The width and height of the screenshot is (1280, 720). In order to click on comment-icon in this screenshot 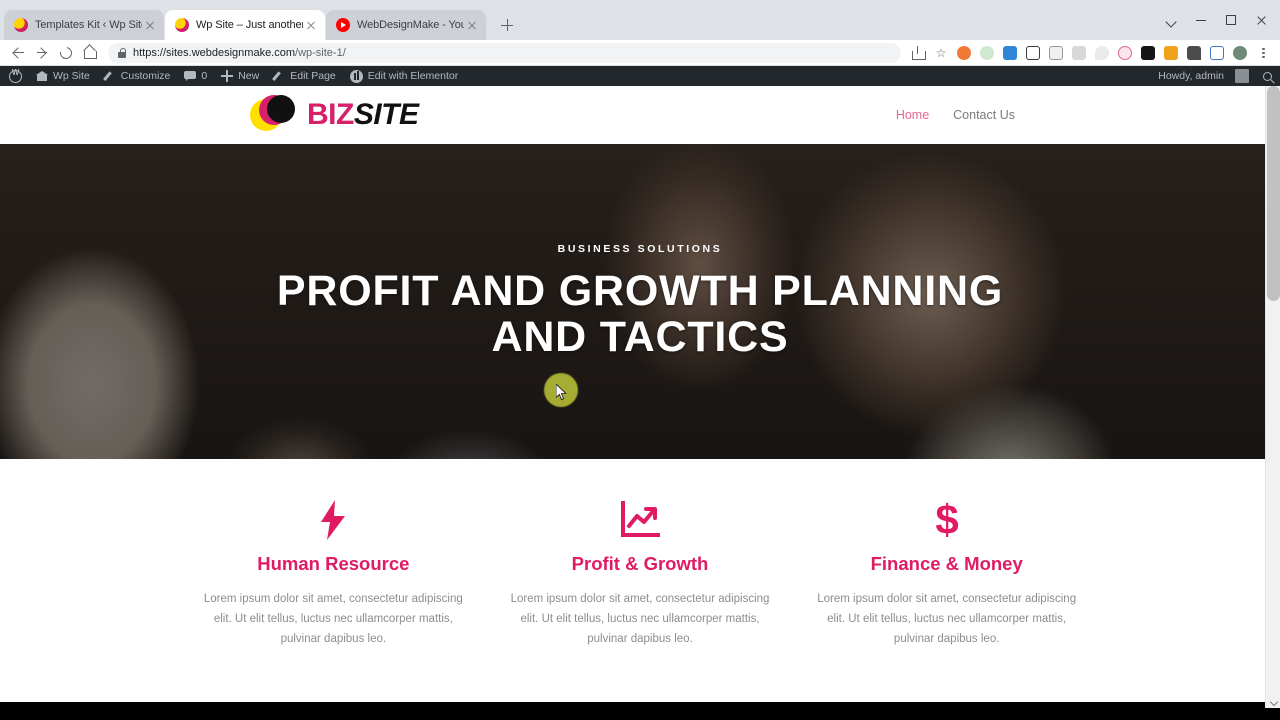, I will do `click(190, 76)`.